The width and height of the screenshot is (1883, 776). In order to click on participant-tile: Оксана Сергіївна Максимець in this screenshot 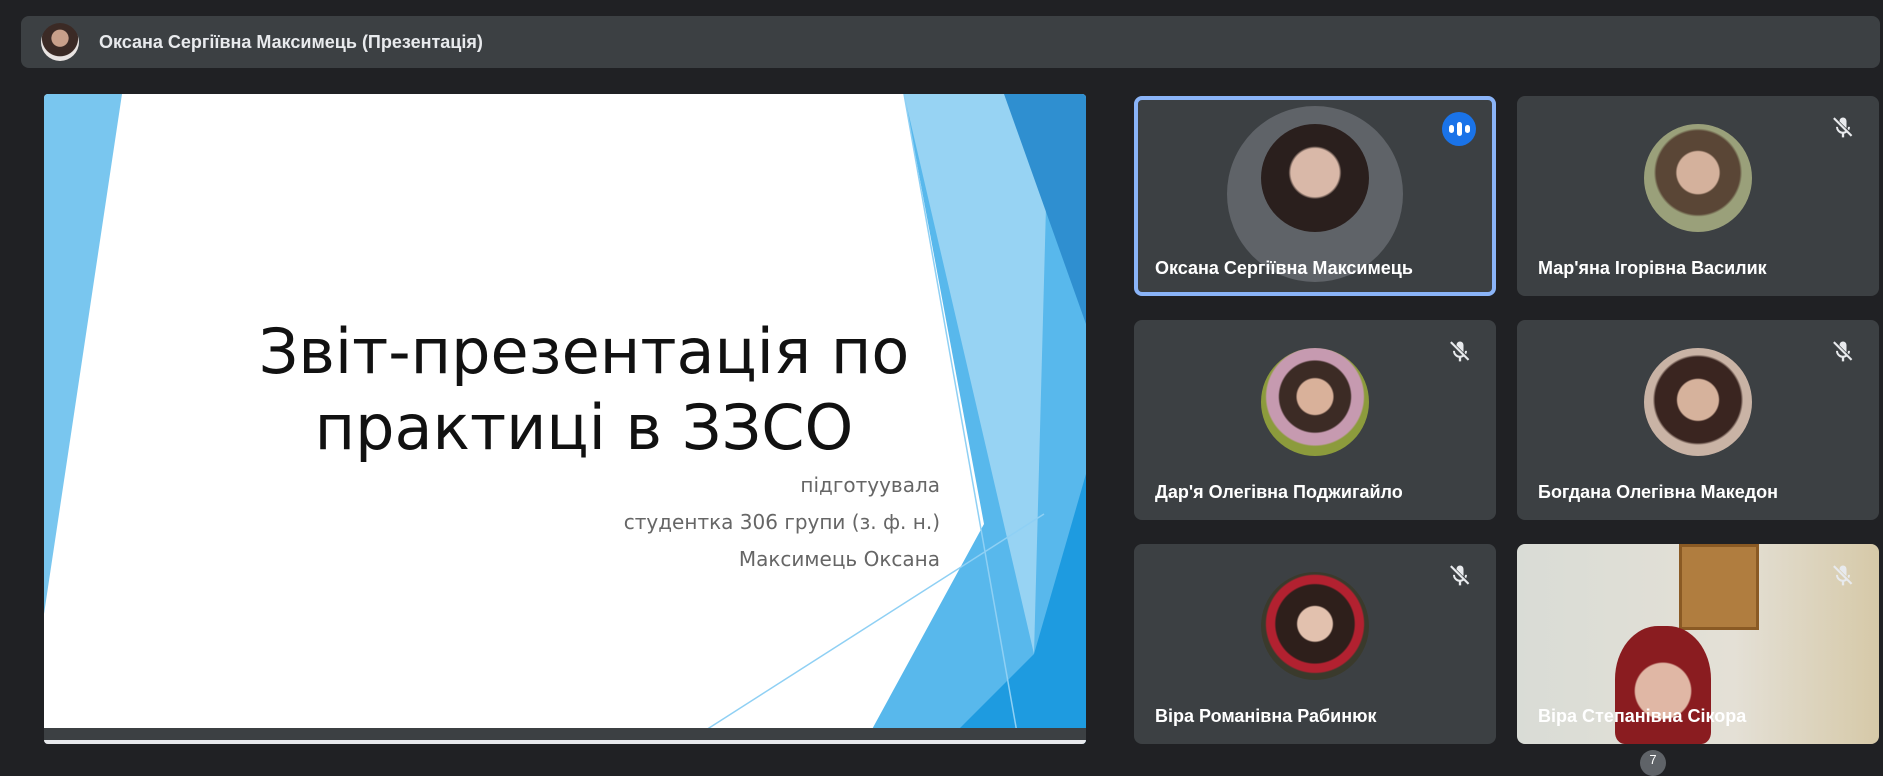, I will do `click(1315, 196)`.